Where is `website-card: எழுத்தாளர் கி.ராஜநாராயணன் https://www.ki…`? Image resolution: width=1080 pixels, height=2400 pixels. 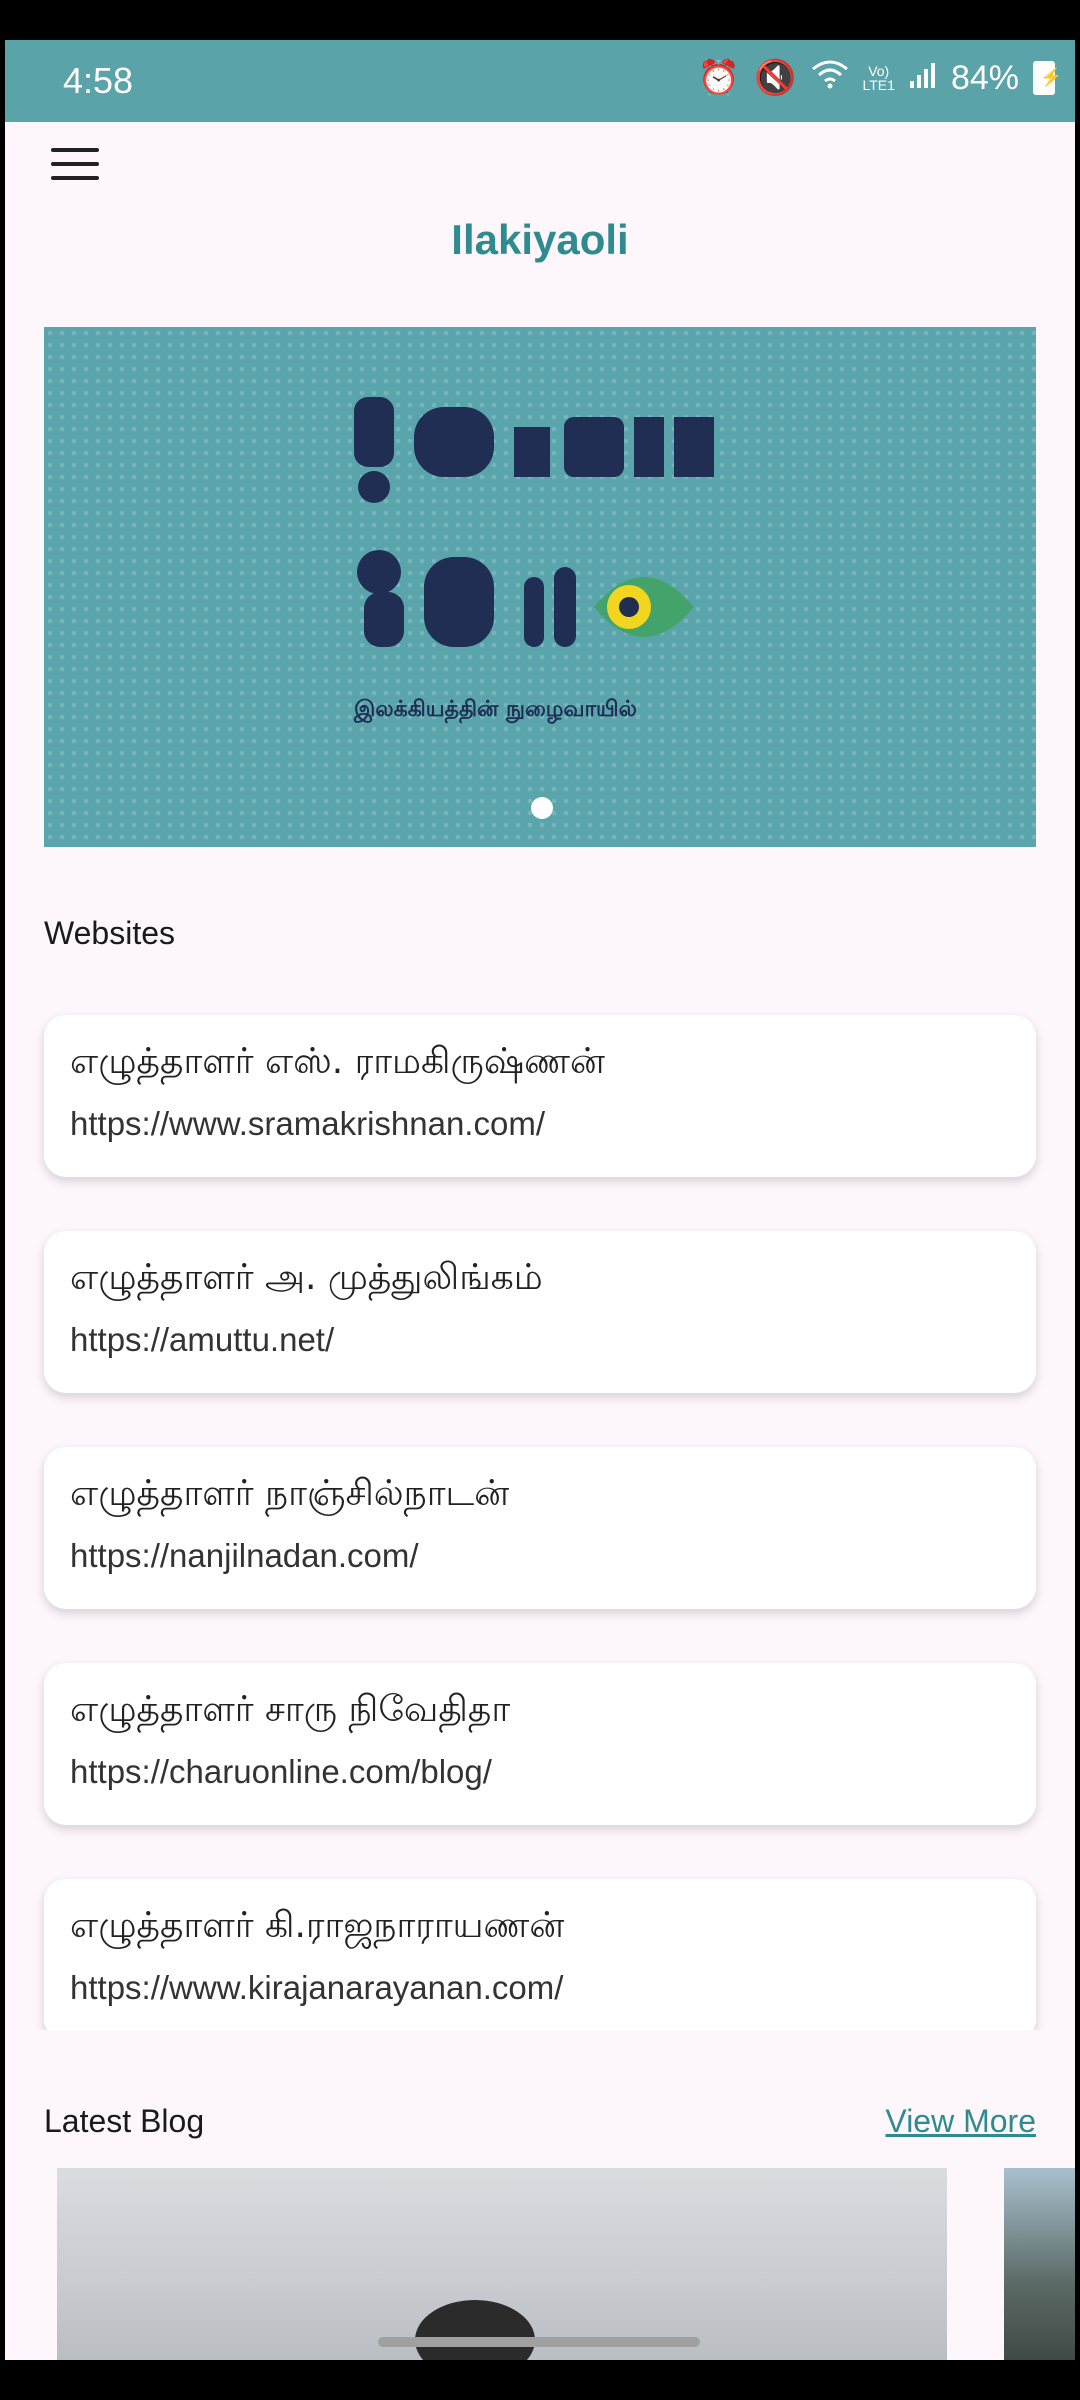
website-card: எழுத்தாளர் கி.ராஜநாராயணன் https://www.ki… is located at coordinates (540, 1960).